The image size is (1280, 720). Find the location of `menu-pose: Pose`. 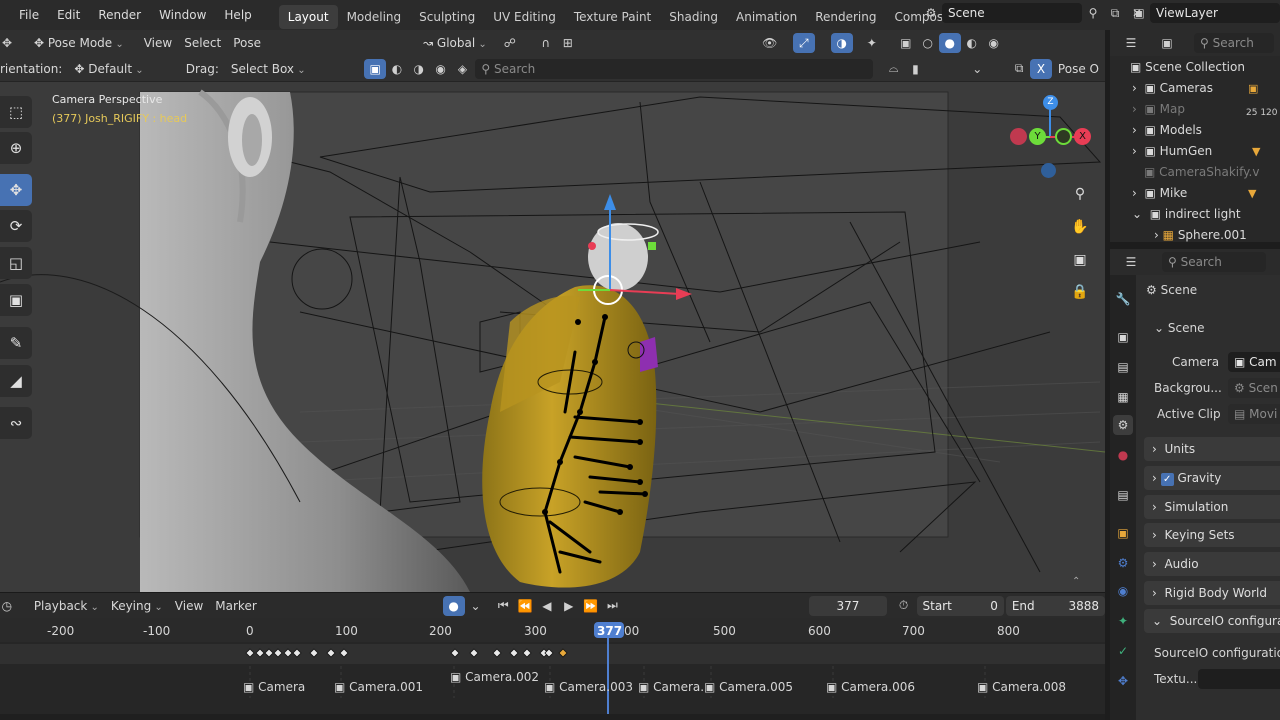

menu-pose: Pose is located at coordinates (247, 43).